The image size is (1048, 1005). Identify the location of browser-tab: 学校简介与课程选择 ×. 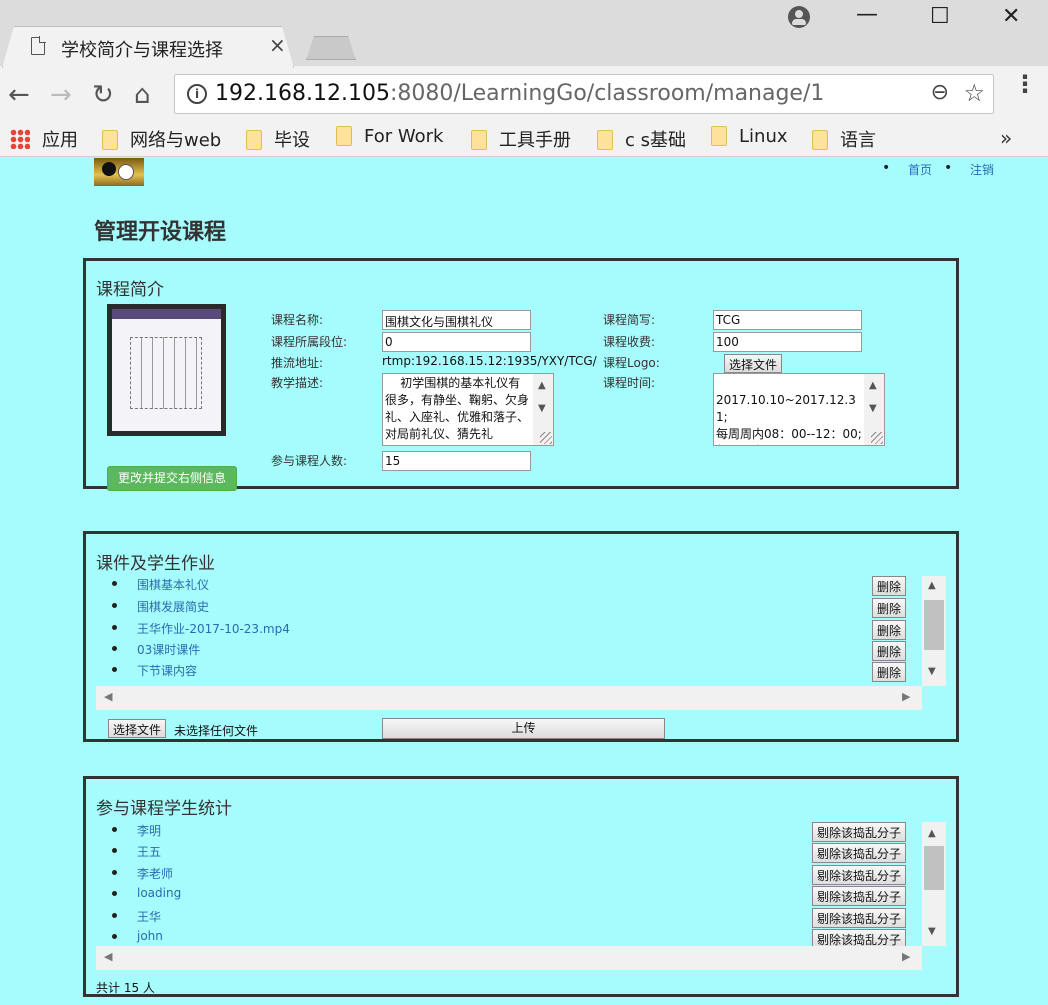
(148, 47).